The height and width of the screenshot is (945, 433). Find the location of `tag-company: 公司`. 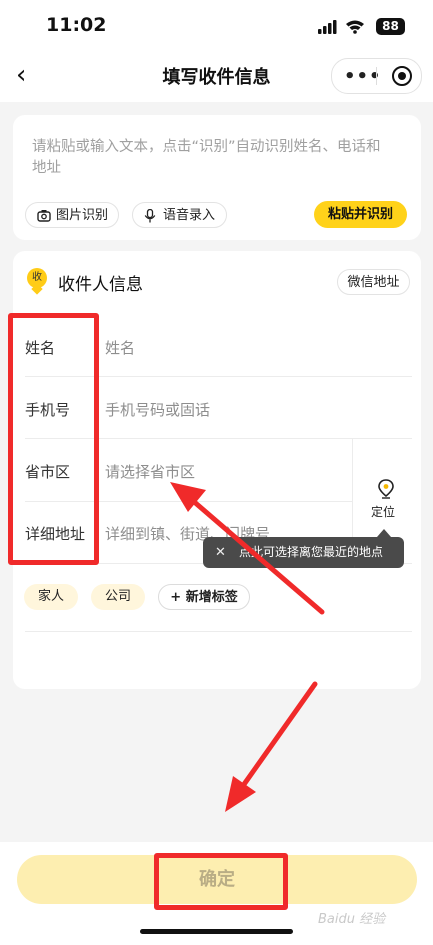

tag-company: 公司 is located at coordinates (118, 597).